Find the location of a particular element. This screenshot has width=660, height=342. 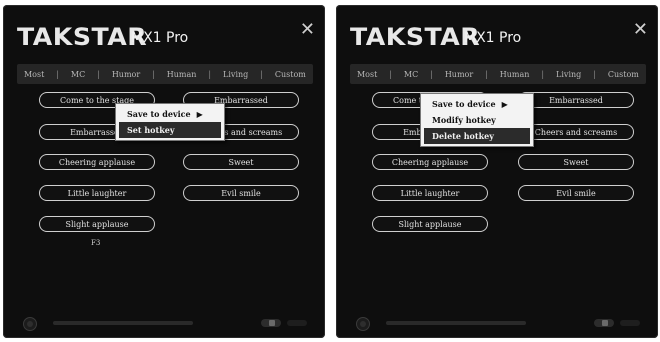

menu-item-delete-hotkey: Delete hotkey is located at coordinates (477, 136).